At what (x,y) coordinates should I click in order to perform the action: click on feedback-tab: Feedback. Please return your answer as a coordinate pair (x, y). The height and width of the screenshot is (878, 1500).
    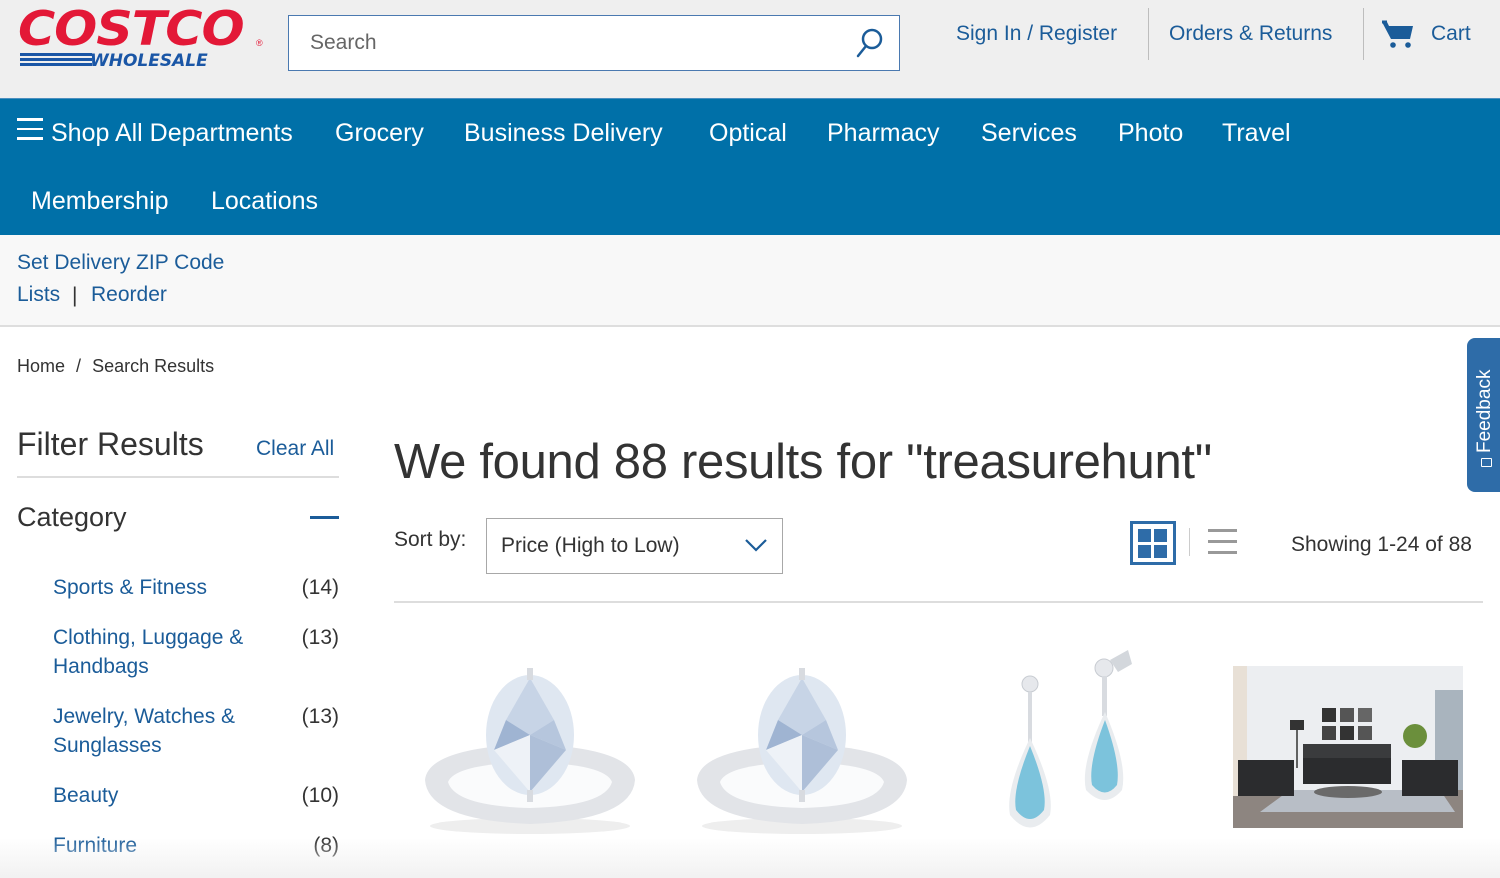
    Looking at the image, I should click on (1483, 415).